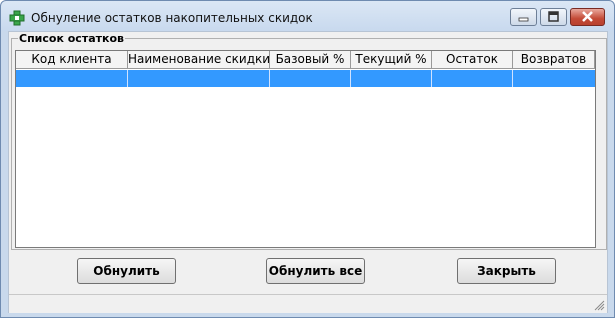 The height and width of the screenshot is (318, 615). I want to click on table-row, so click(305, 78).